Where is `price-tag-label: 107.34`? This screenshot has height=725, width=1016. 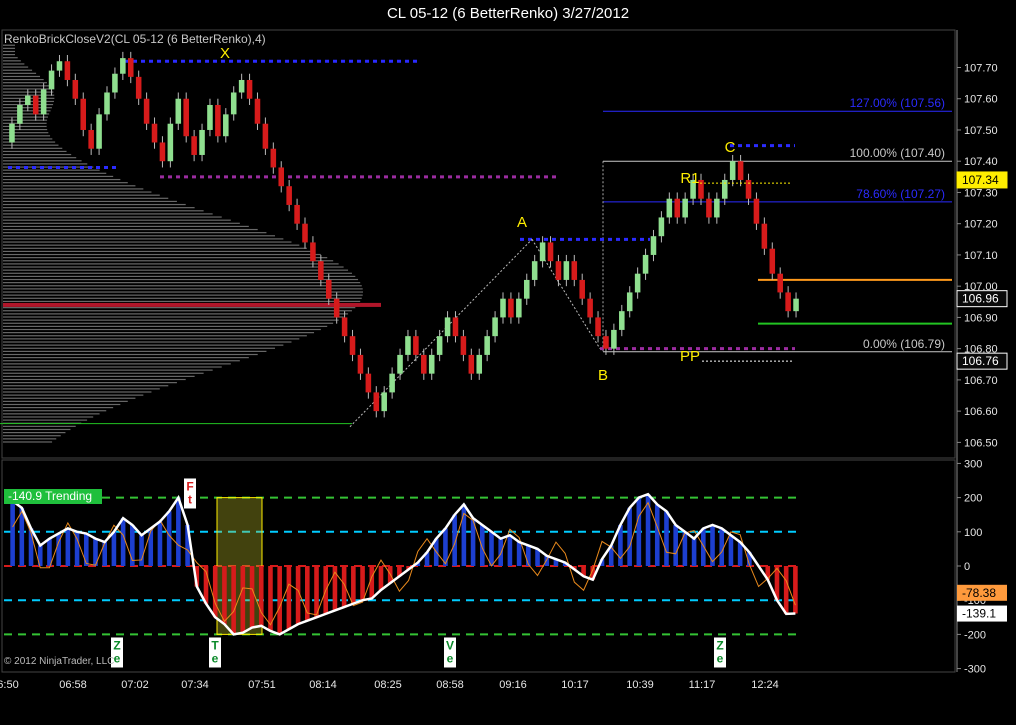
price-tag-label: 107.34 is located at coordinates (980, 180).